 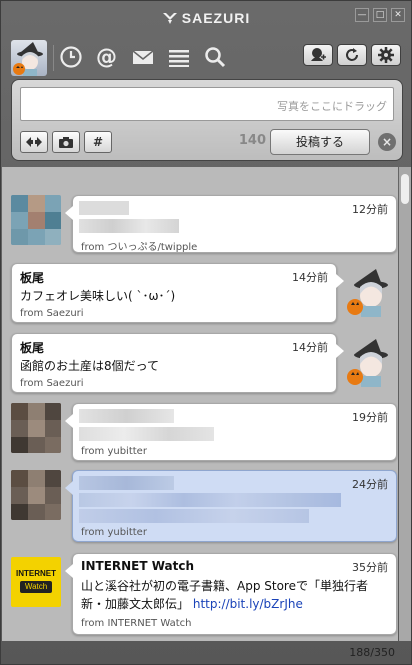 What do you see at coordinates (36, 587) in the screenshot?
I see `logo-text-bottom: Watch` at bounding box center [36, 587].